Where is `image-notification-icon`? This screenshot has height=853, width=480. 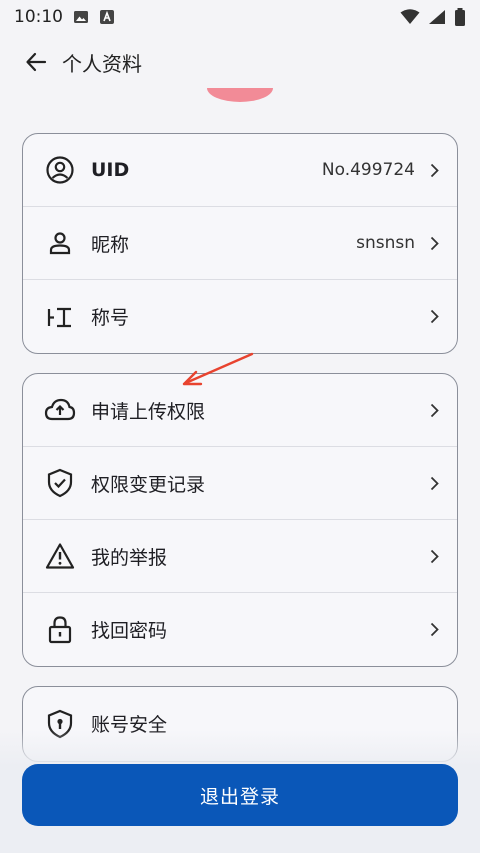 image-notification-icon is located at coordinates (81, 17).